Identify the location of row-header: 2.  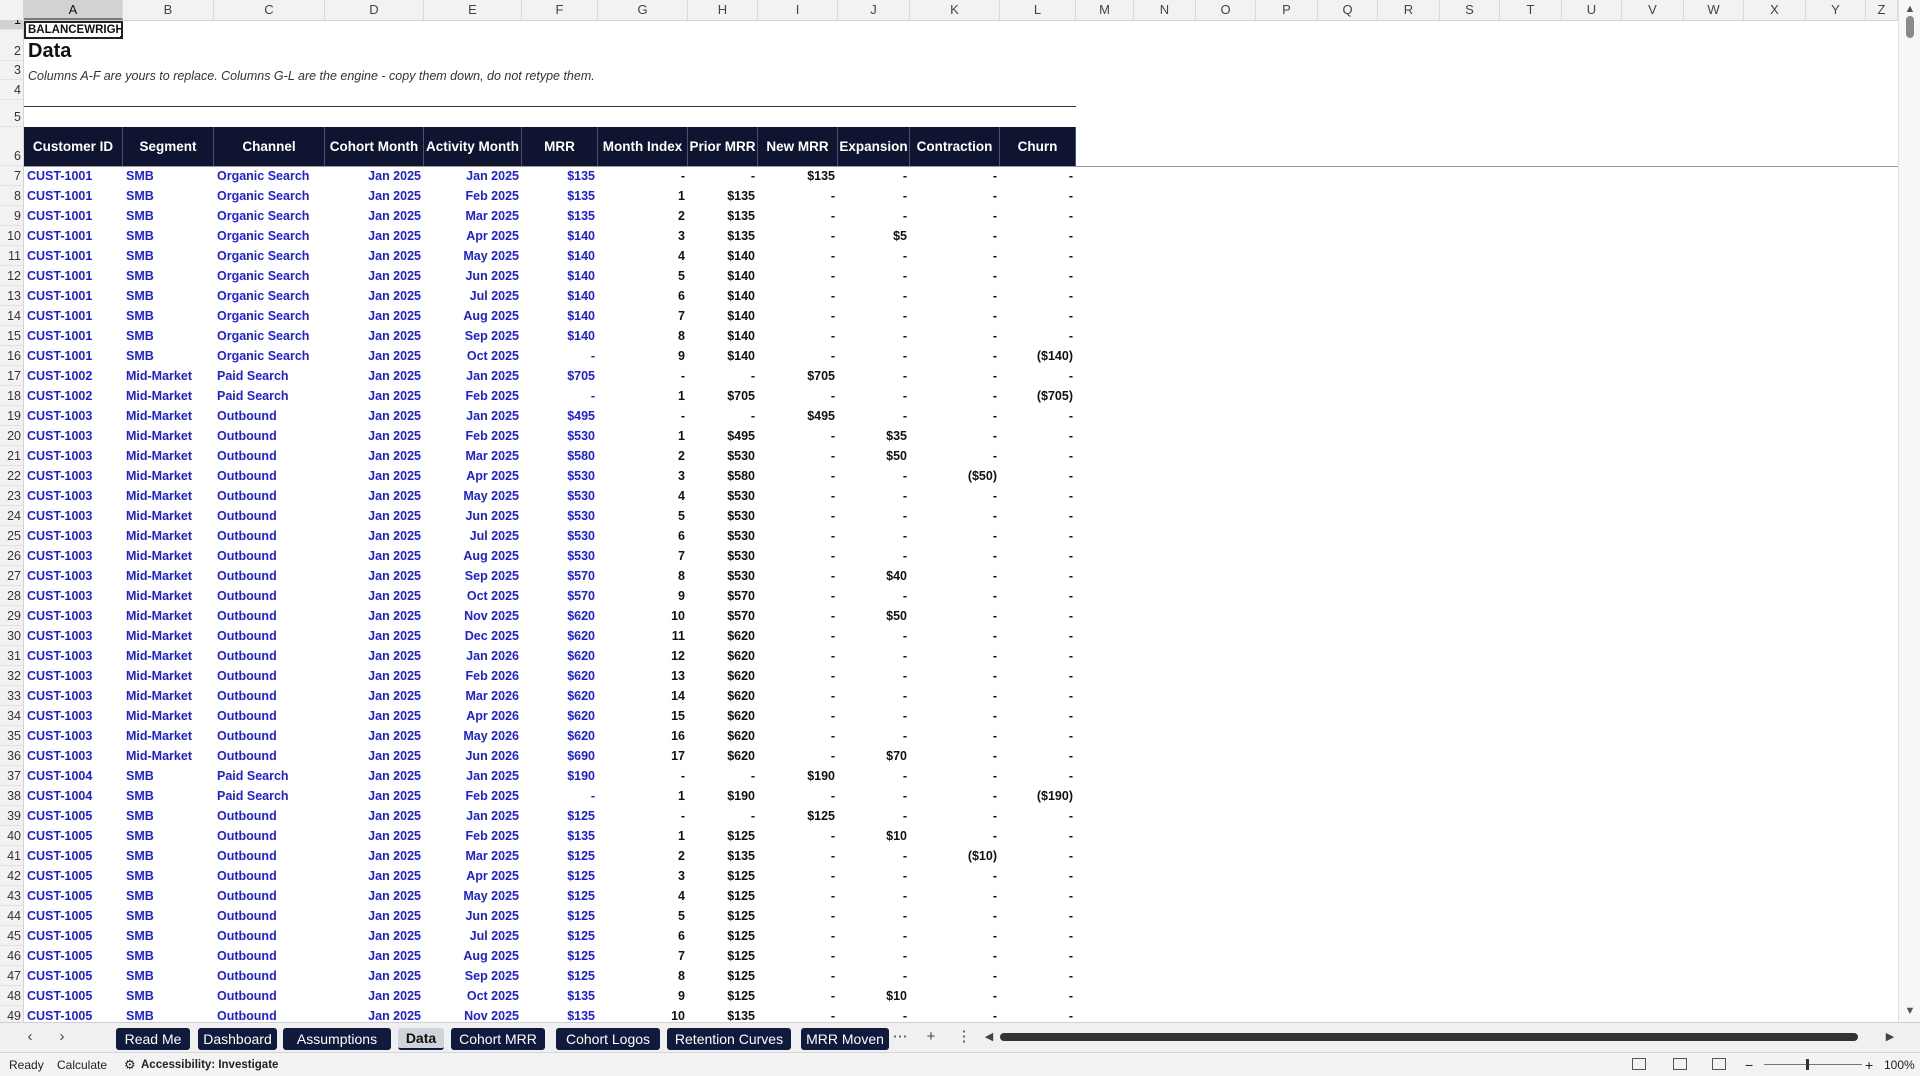
(12, 45).